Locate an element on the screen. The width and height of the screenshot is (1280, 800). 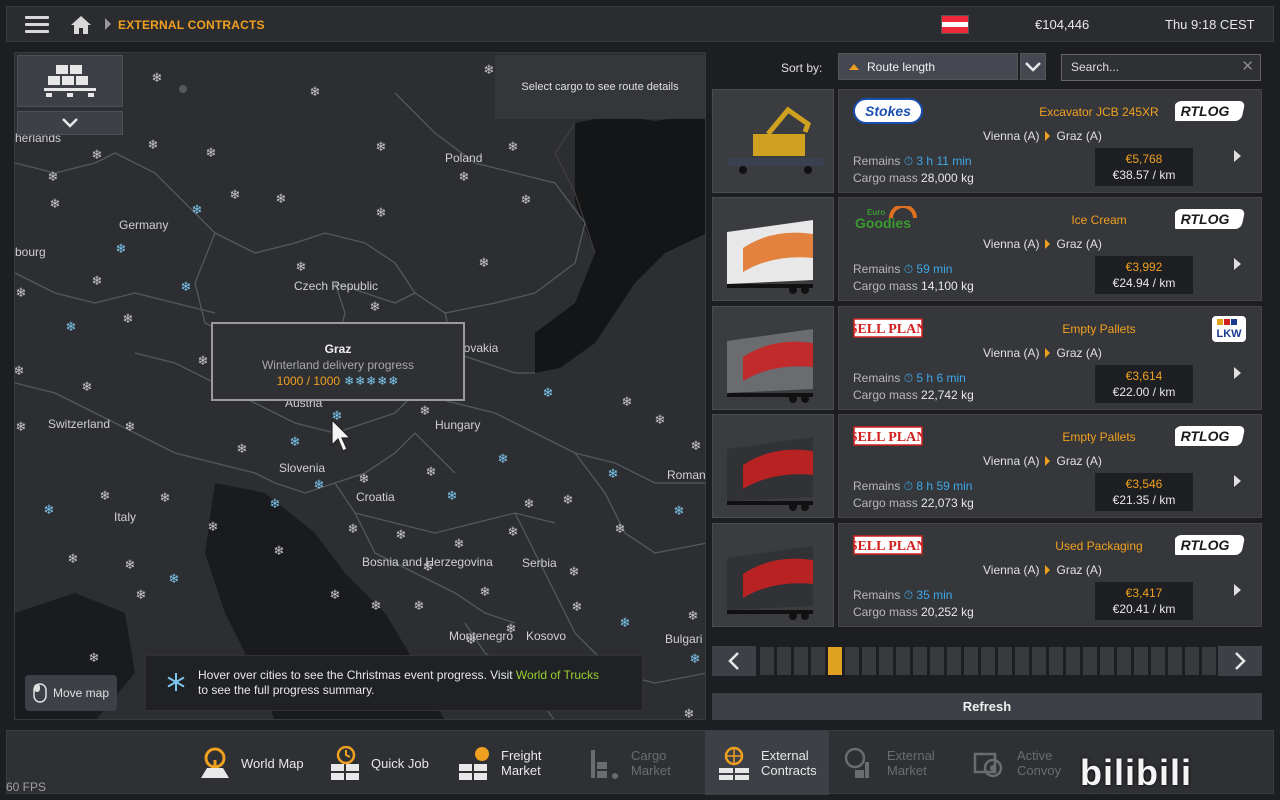
home-icon is located at coordinates (81, 25).